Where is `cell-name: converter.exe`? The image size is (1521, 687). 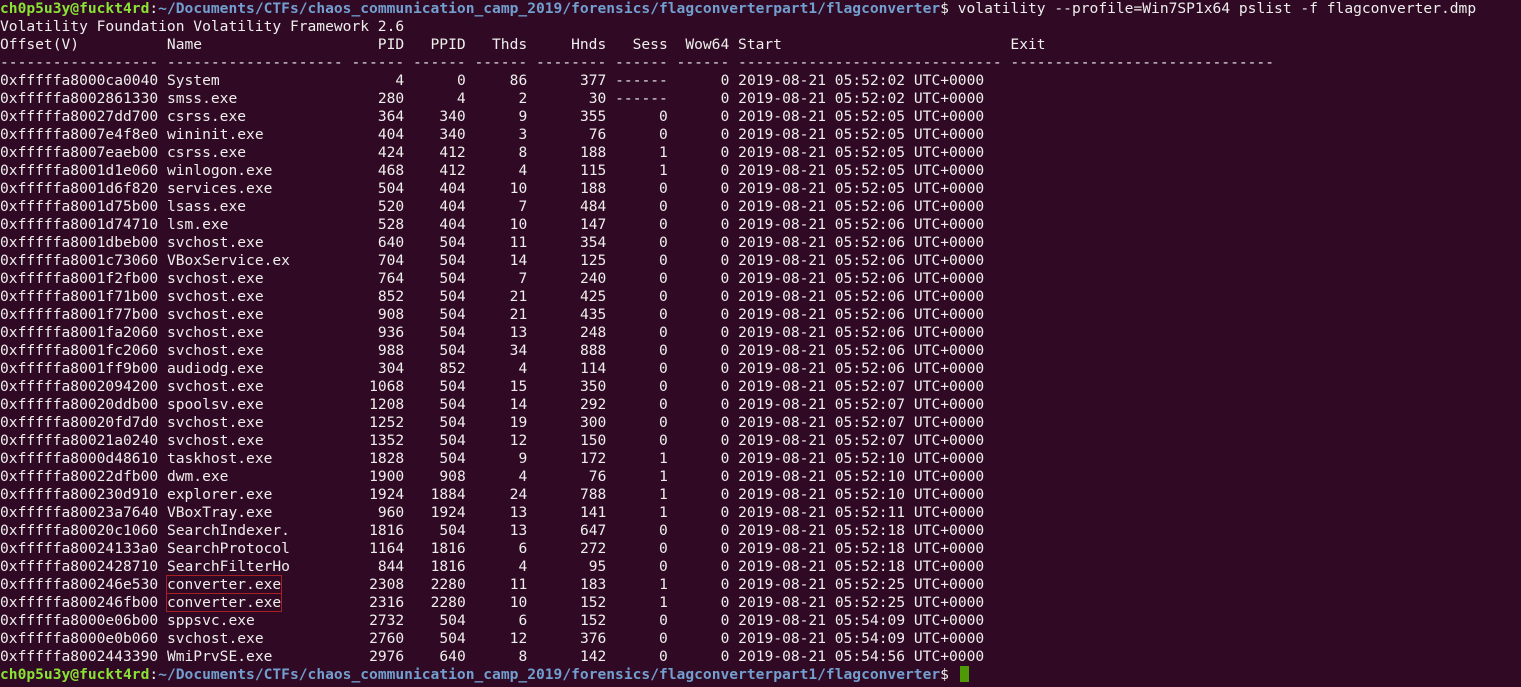
cell-name: converter.exe is located at coordinates (224, 584).